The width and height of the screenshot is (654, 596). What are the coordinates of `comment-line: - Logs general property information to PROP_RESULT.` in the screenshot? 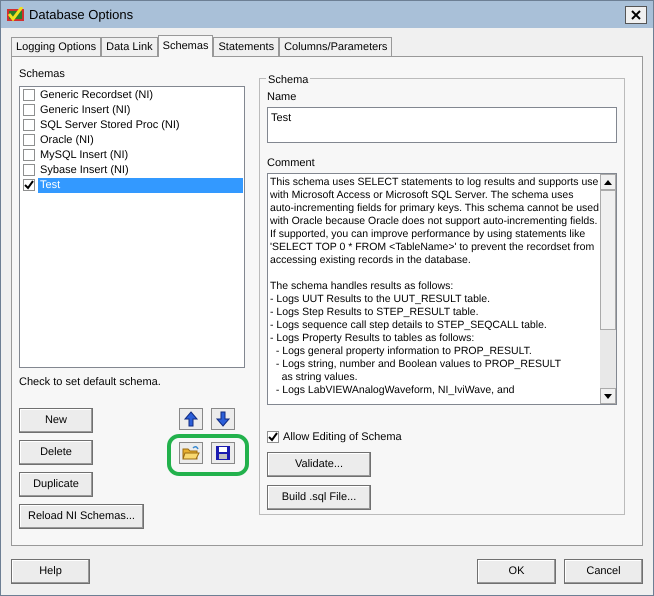 It's located at (403, 351).